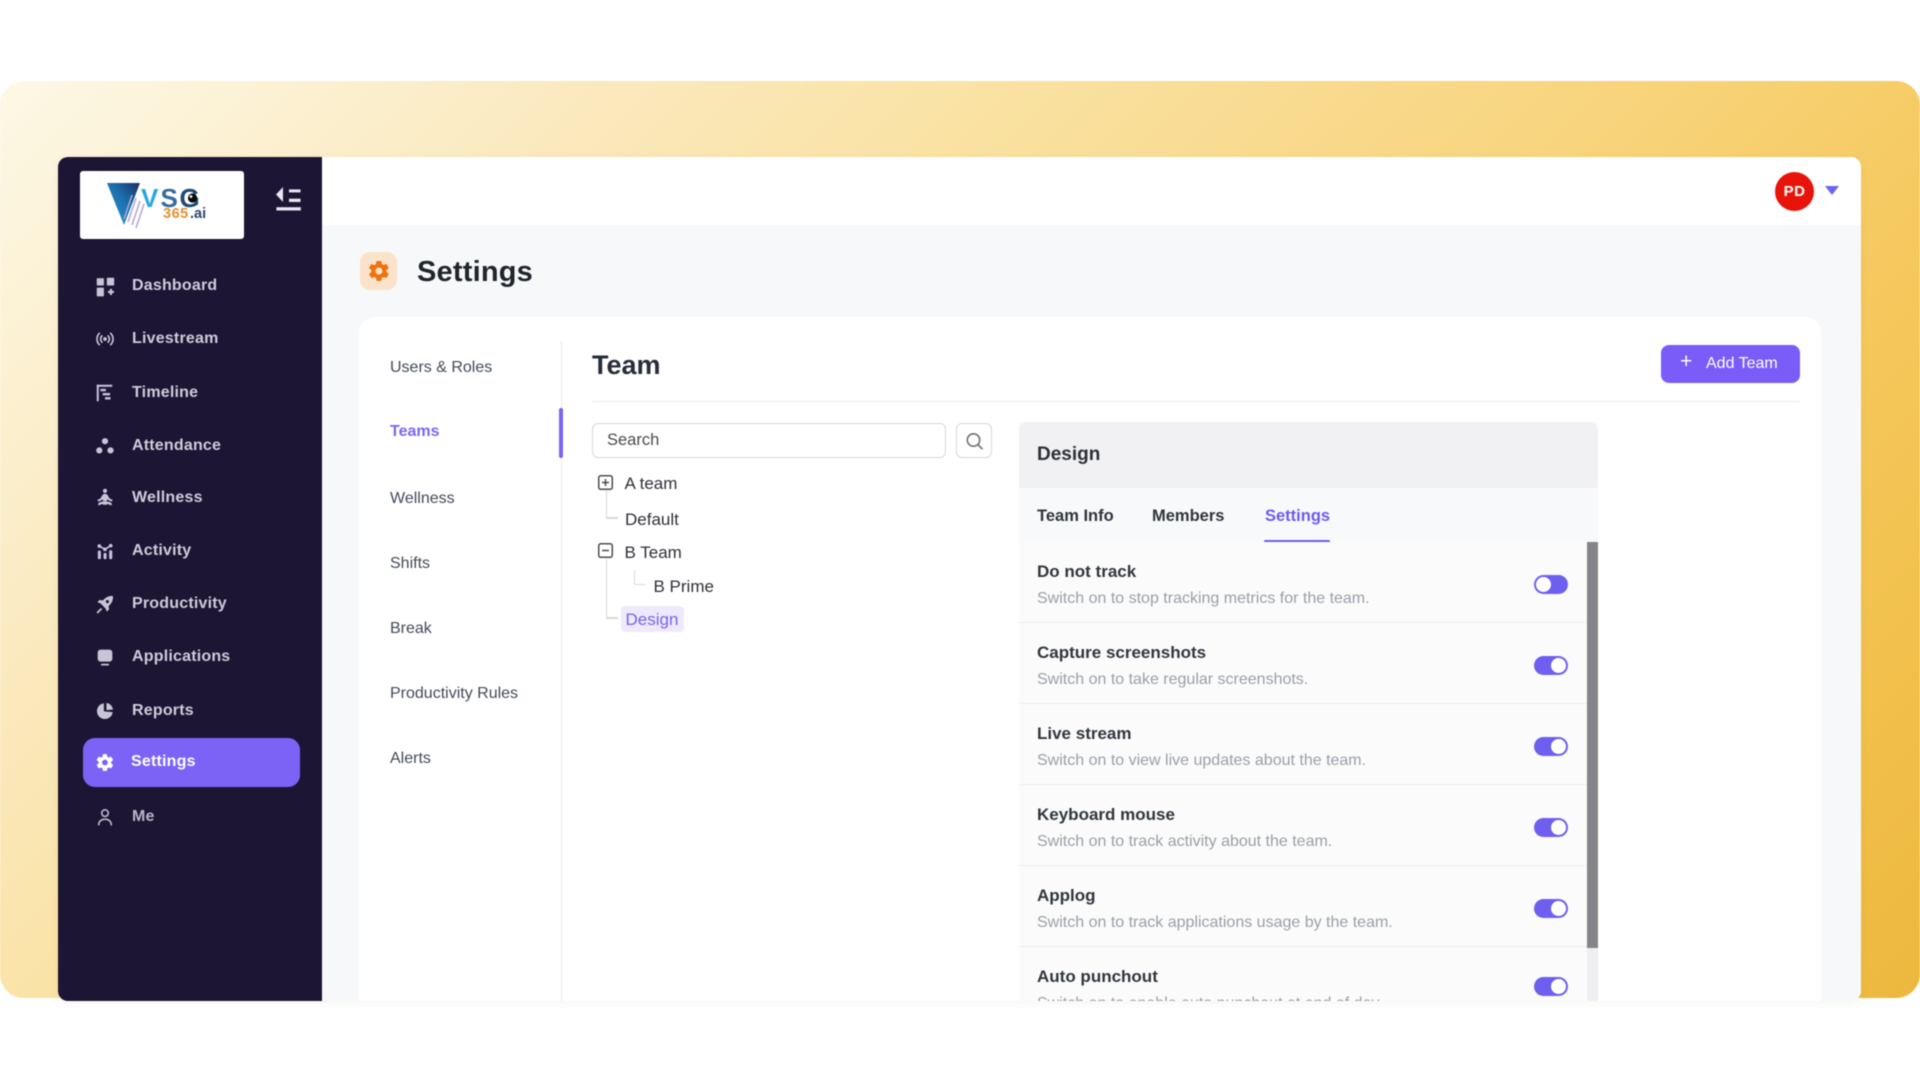  What do you see at coordinates (198, 214) in the screenshot?
I see `svg-text: .ai` at bounding box center [198, 214].